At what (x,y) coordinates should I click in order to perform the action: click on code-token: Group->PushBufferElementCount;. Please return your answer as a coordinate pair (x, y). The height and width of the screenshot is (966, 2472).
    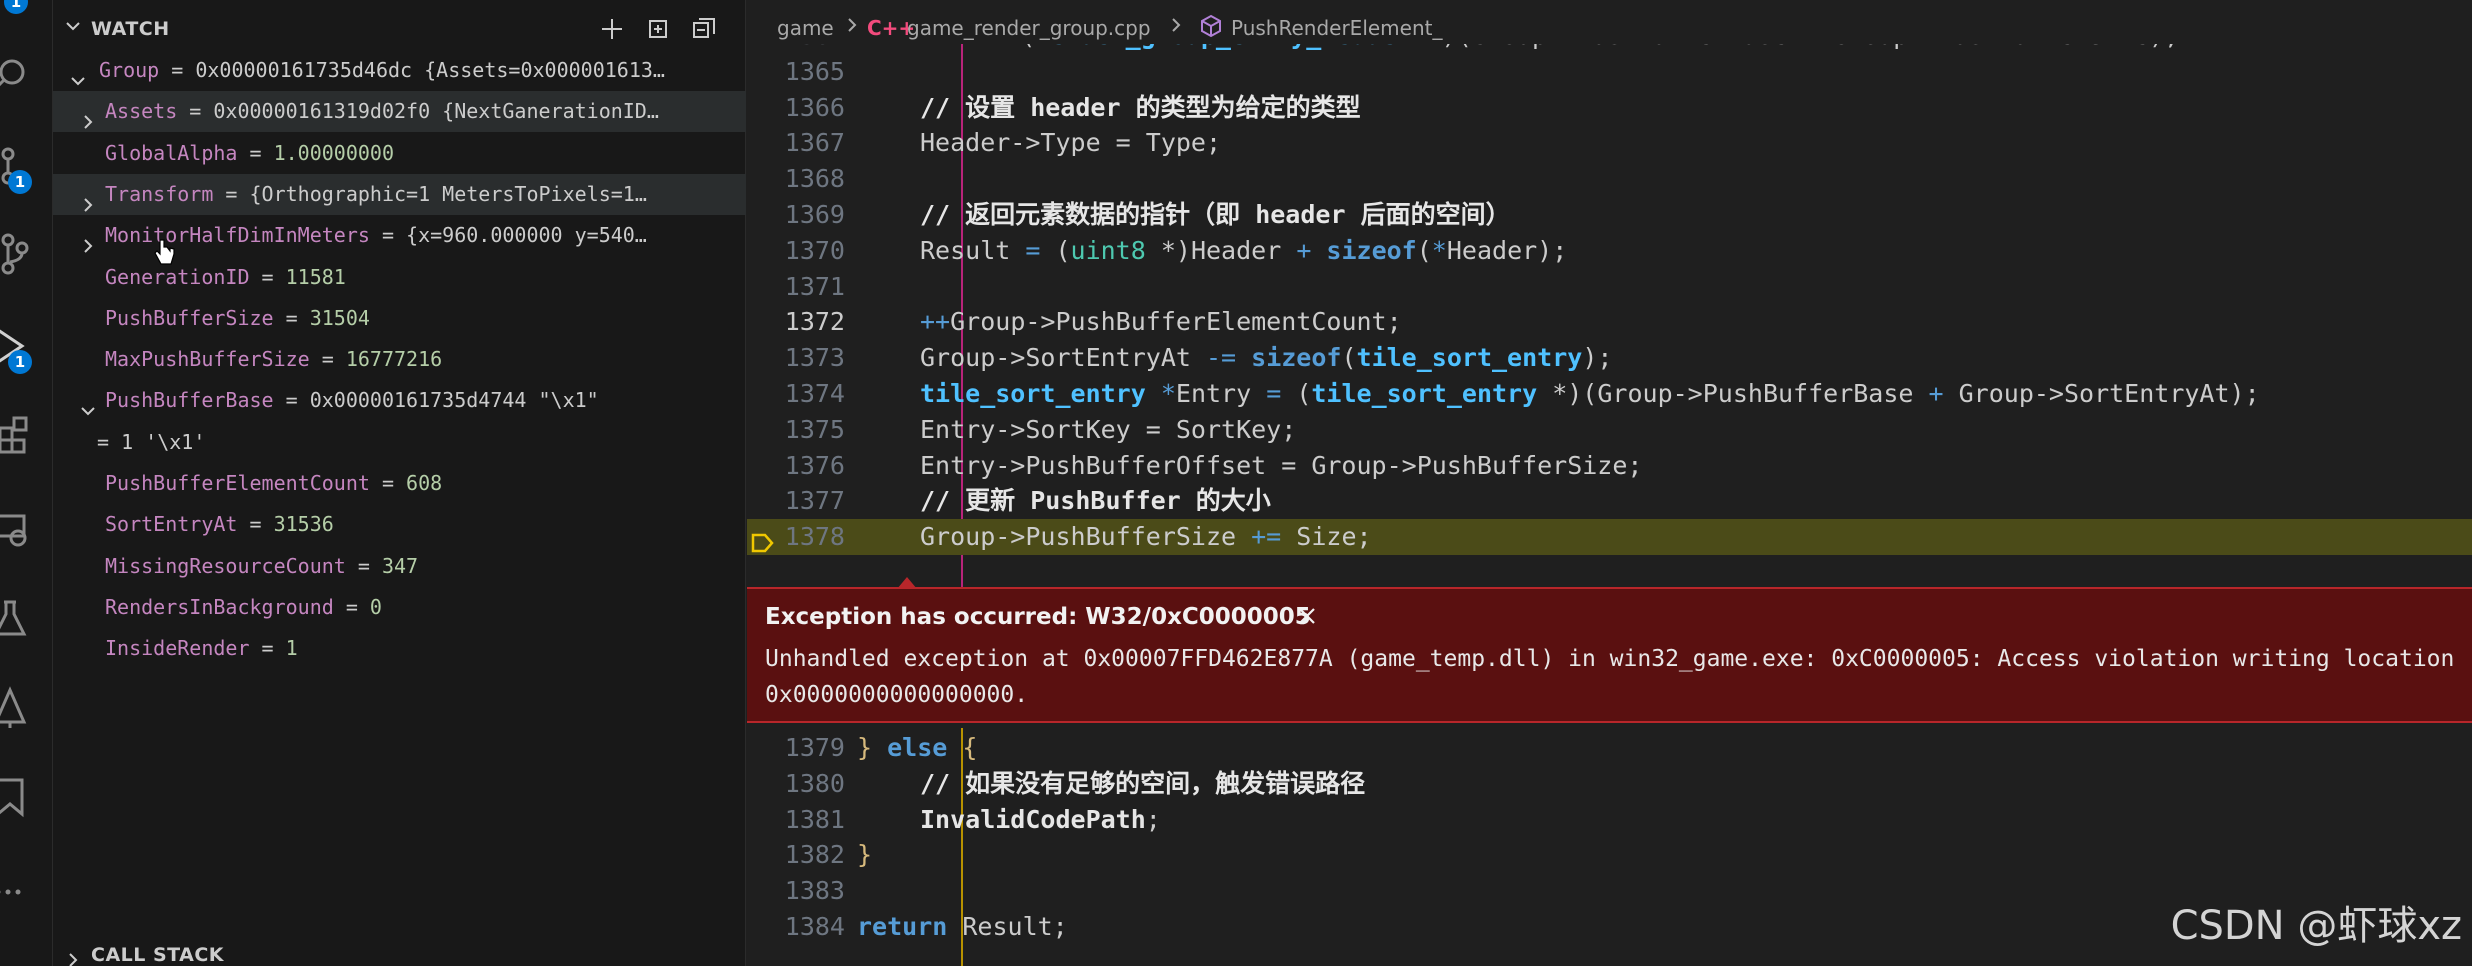
    Looking at the image, I should click on (1176, 322).